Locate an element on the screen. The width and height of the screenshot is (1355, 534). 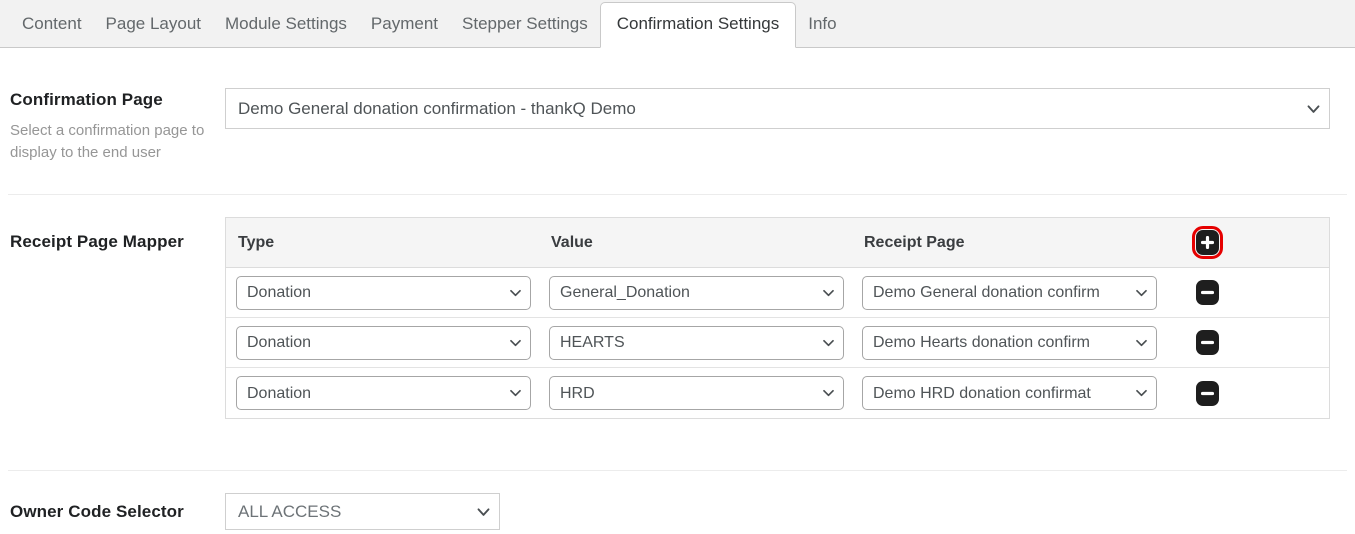
receipt-page-select-wrapper: Demo HRD donation confirmat is located at coordinates (1009, 393).